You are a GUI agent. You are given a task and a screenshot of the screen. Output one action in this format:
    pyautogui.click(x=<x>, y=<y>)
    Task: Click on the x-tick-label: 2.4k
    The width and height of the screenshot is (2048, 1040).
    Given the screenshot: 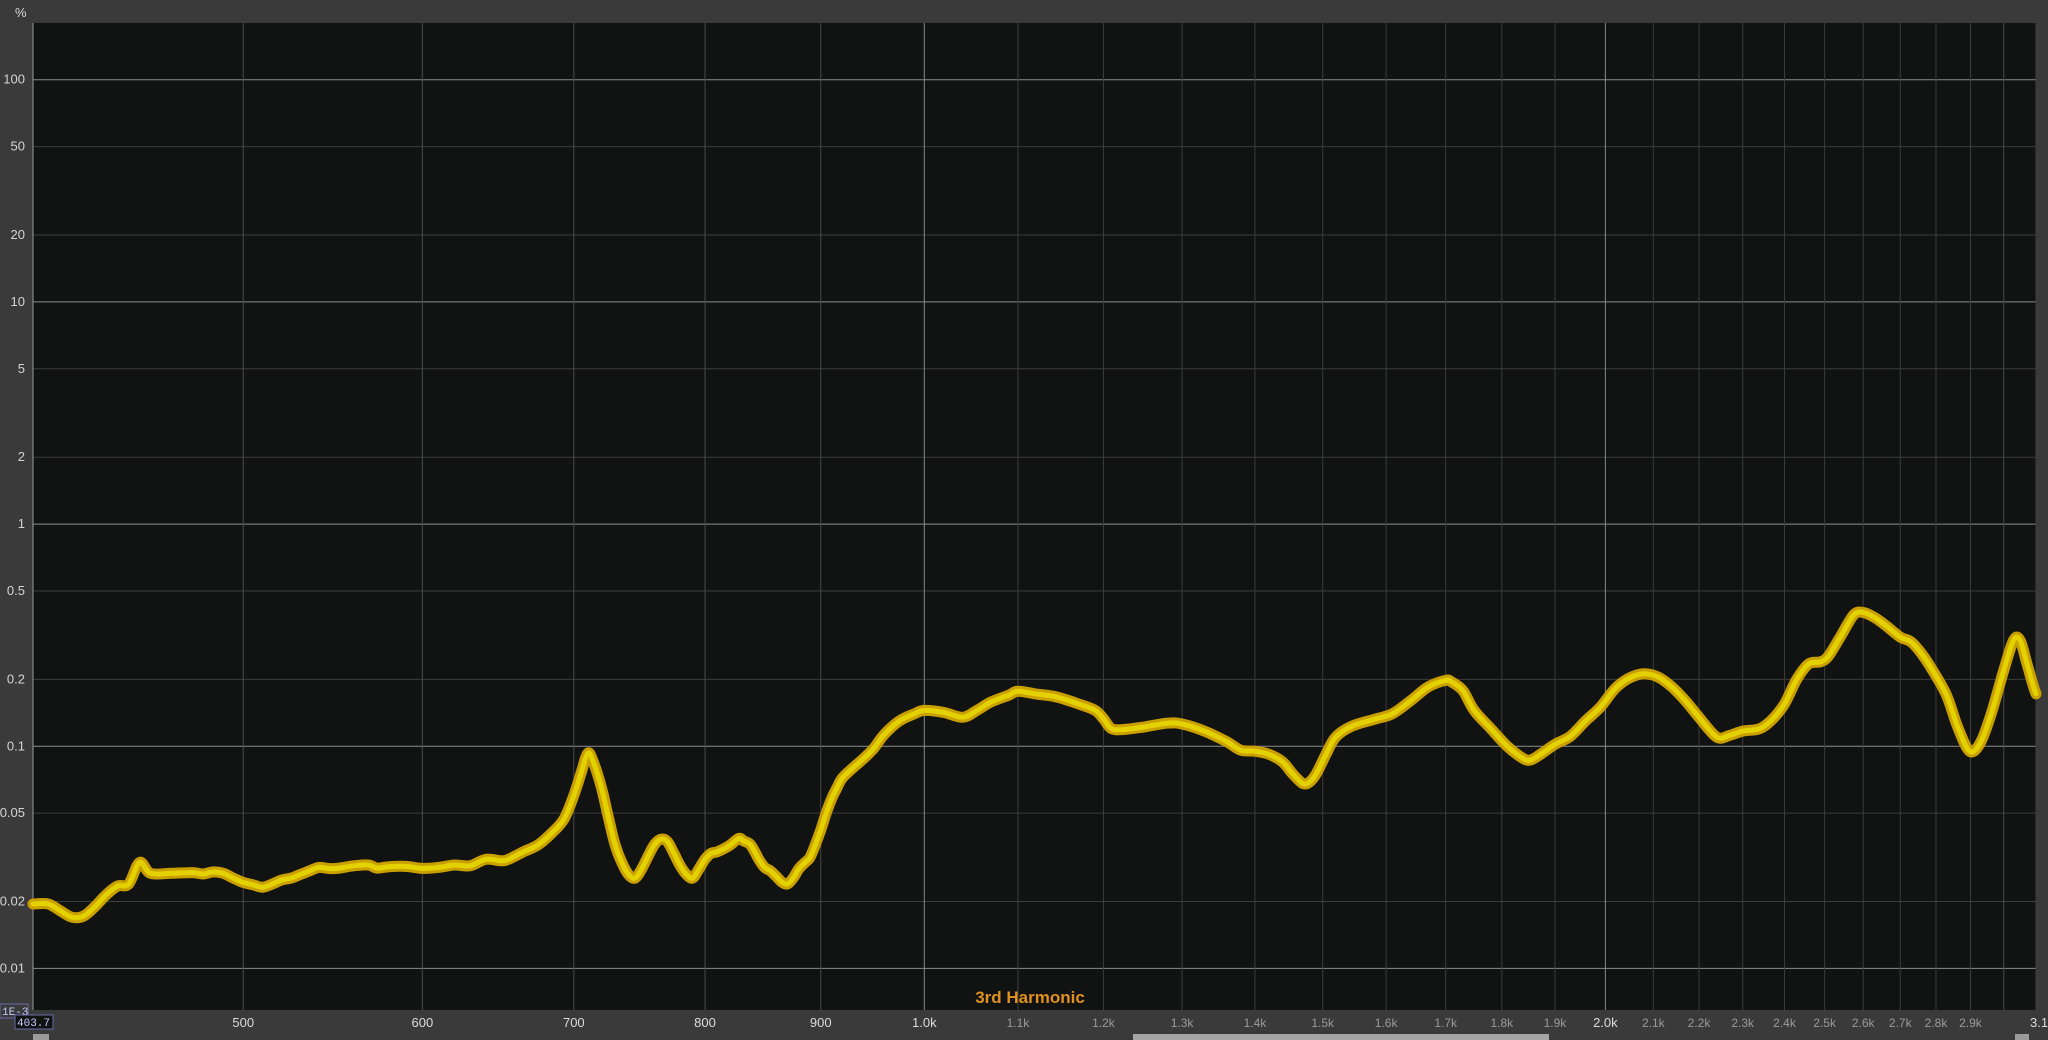 What is the action you would take?
    pyautogui.click(x=1785, y=1023)
    